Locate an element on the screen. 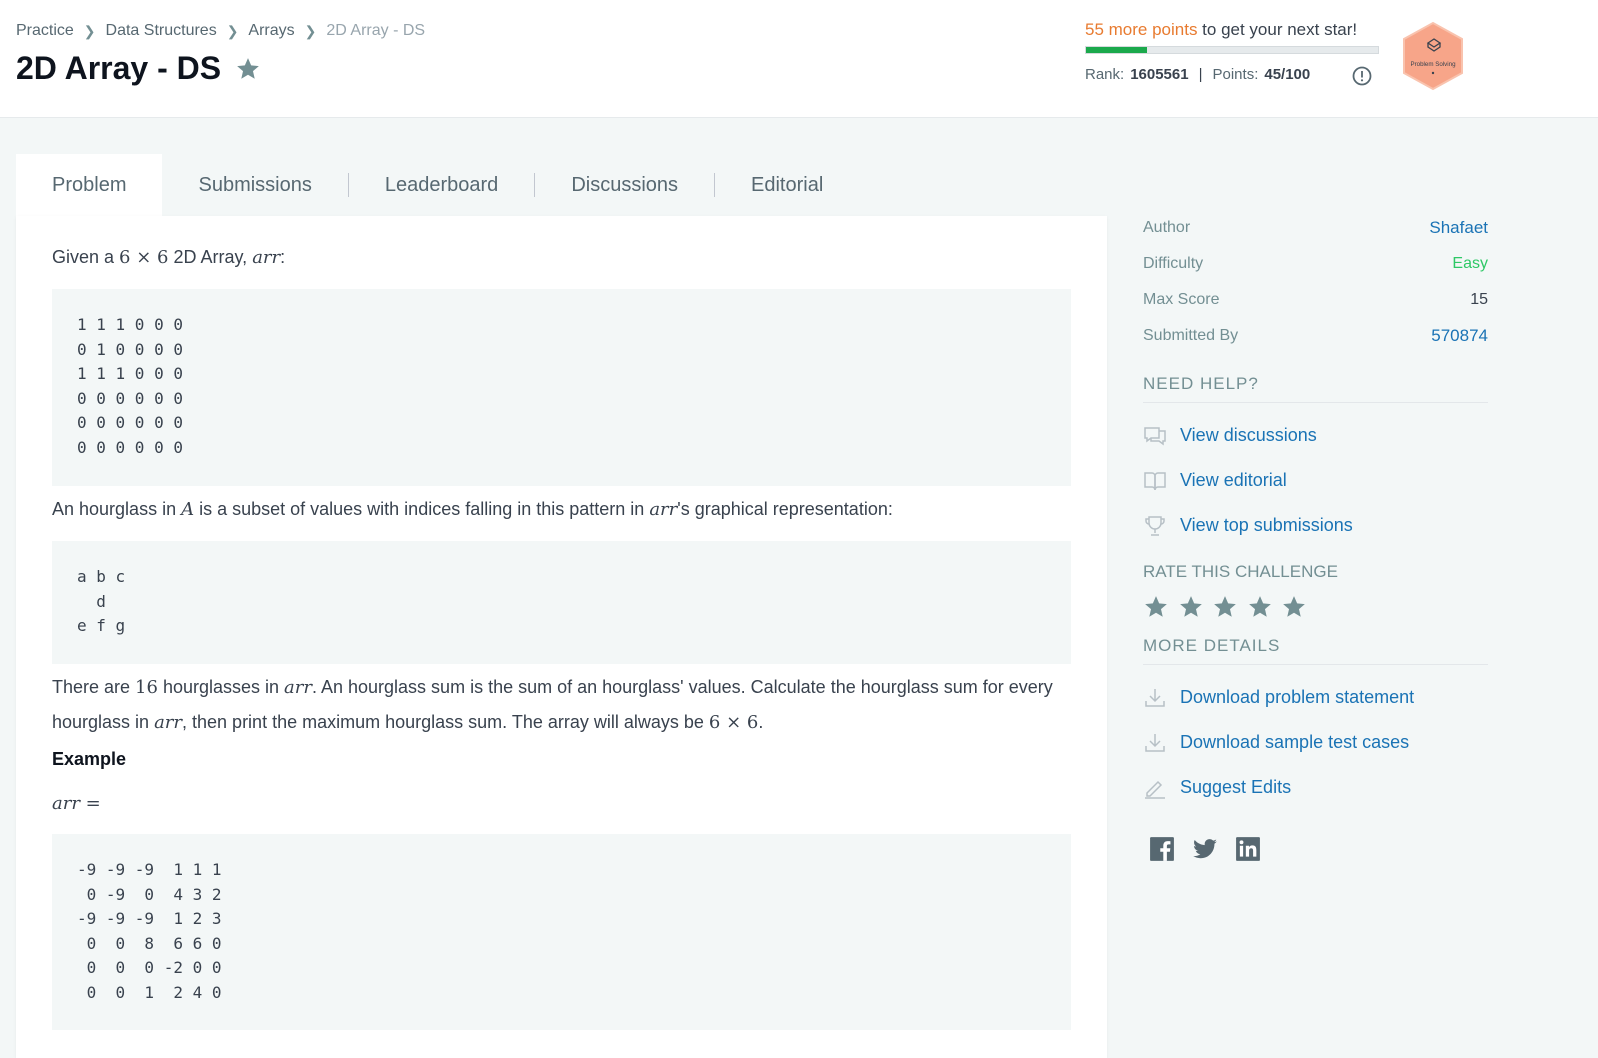 The height and width of the screenshot is (1058, 1598). rating-star-1-icon is located at coordinates (1156, 607).